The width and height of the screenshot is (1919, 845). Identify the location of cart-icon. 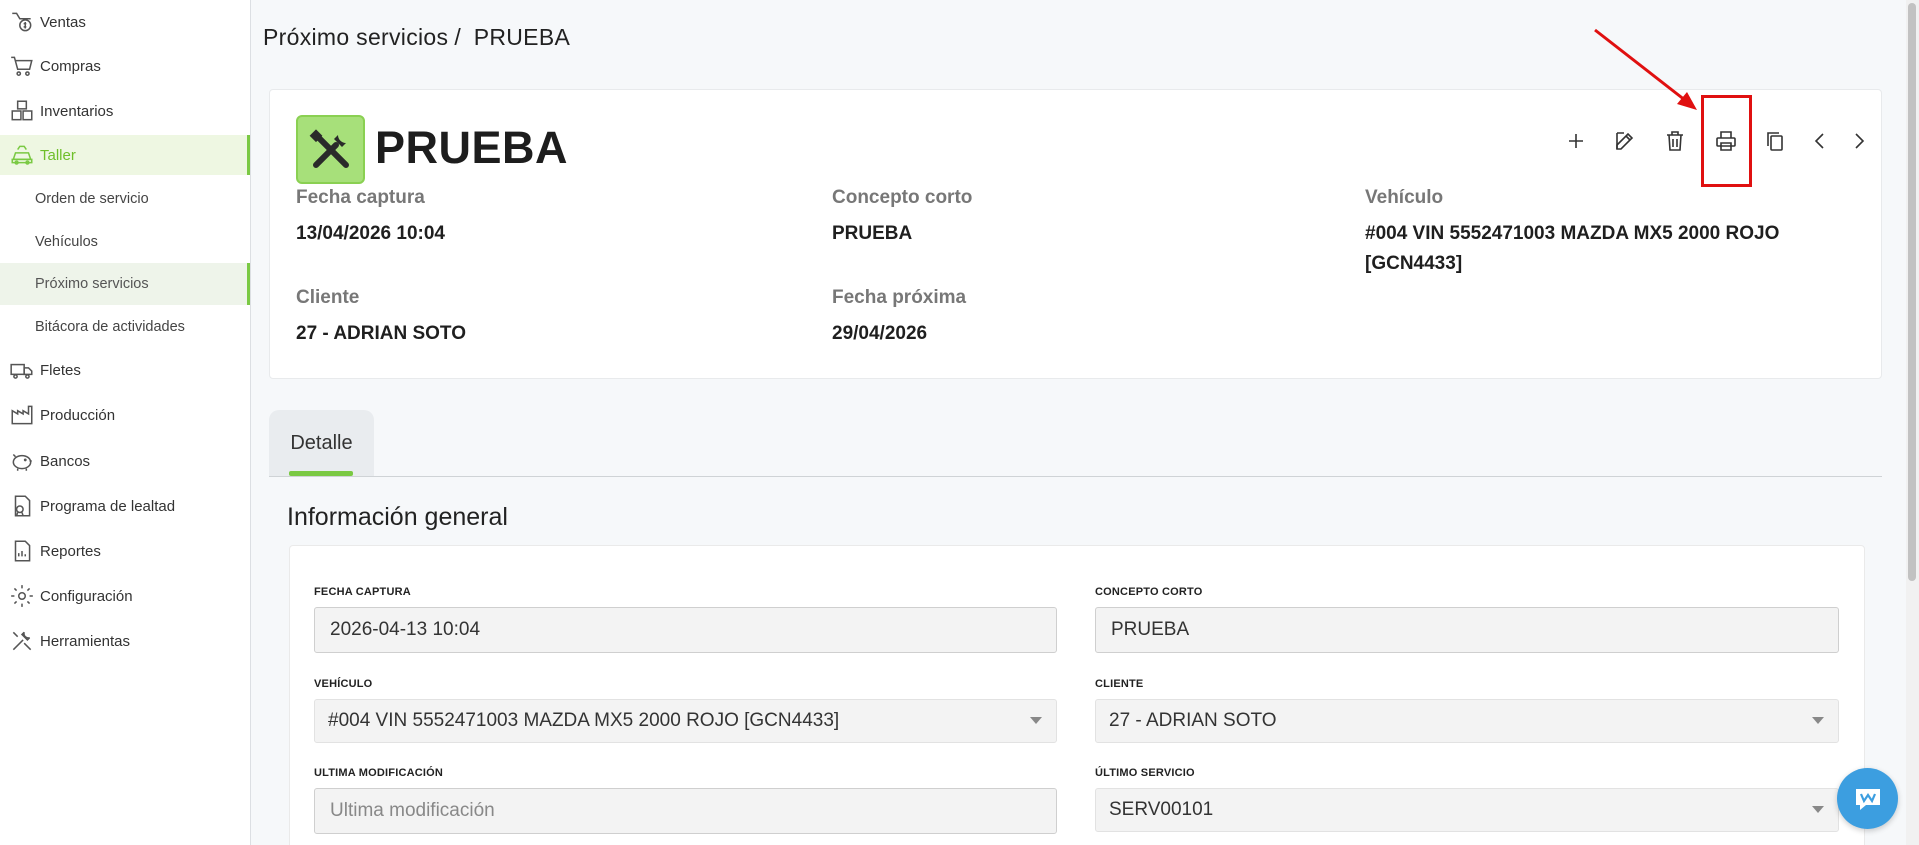
(22, 66).